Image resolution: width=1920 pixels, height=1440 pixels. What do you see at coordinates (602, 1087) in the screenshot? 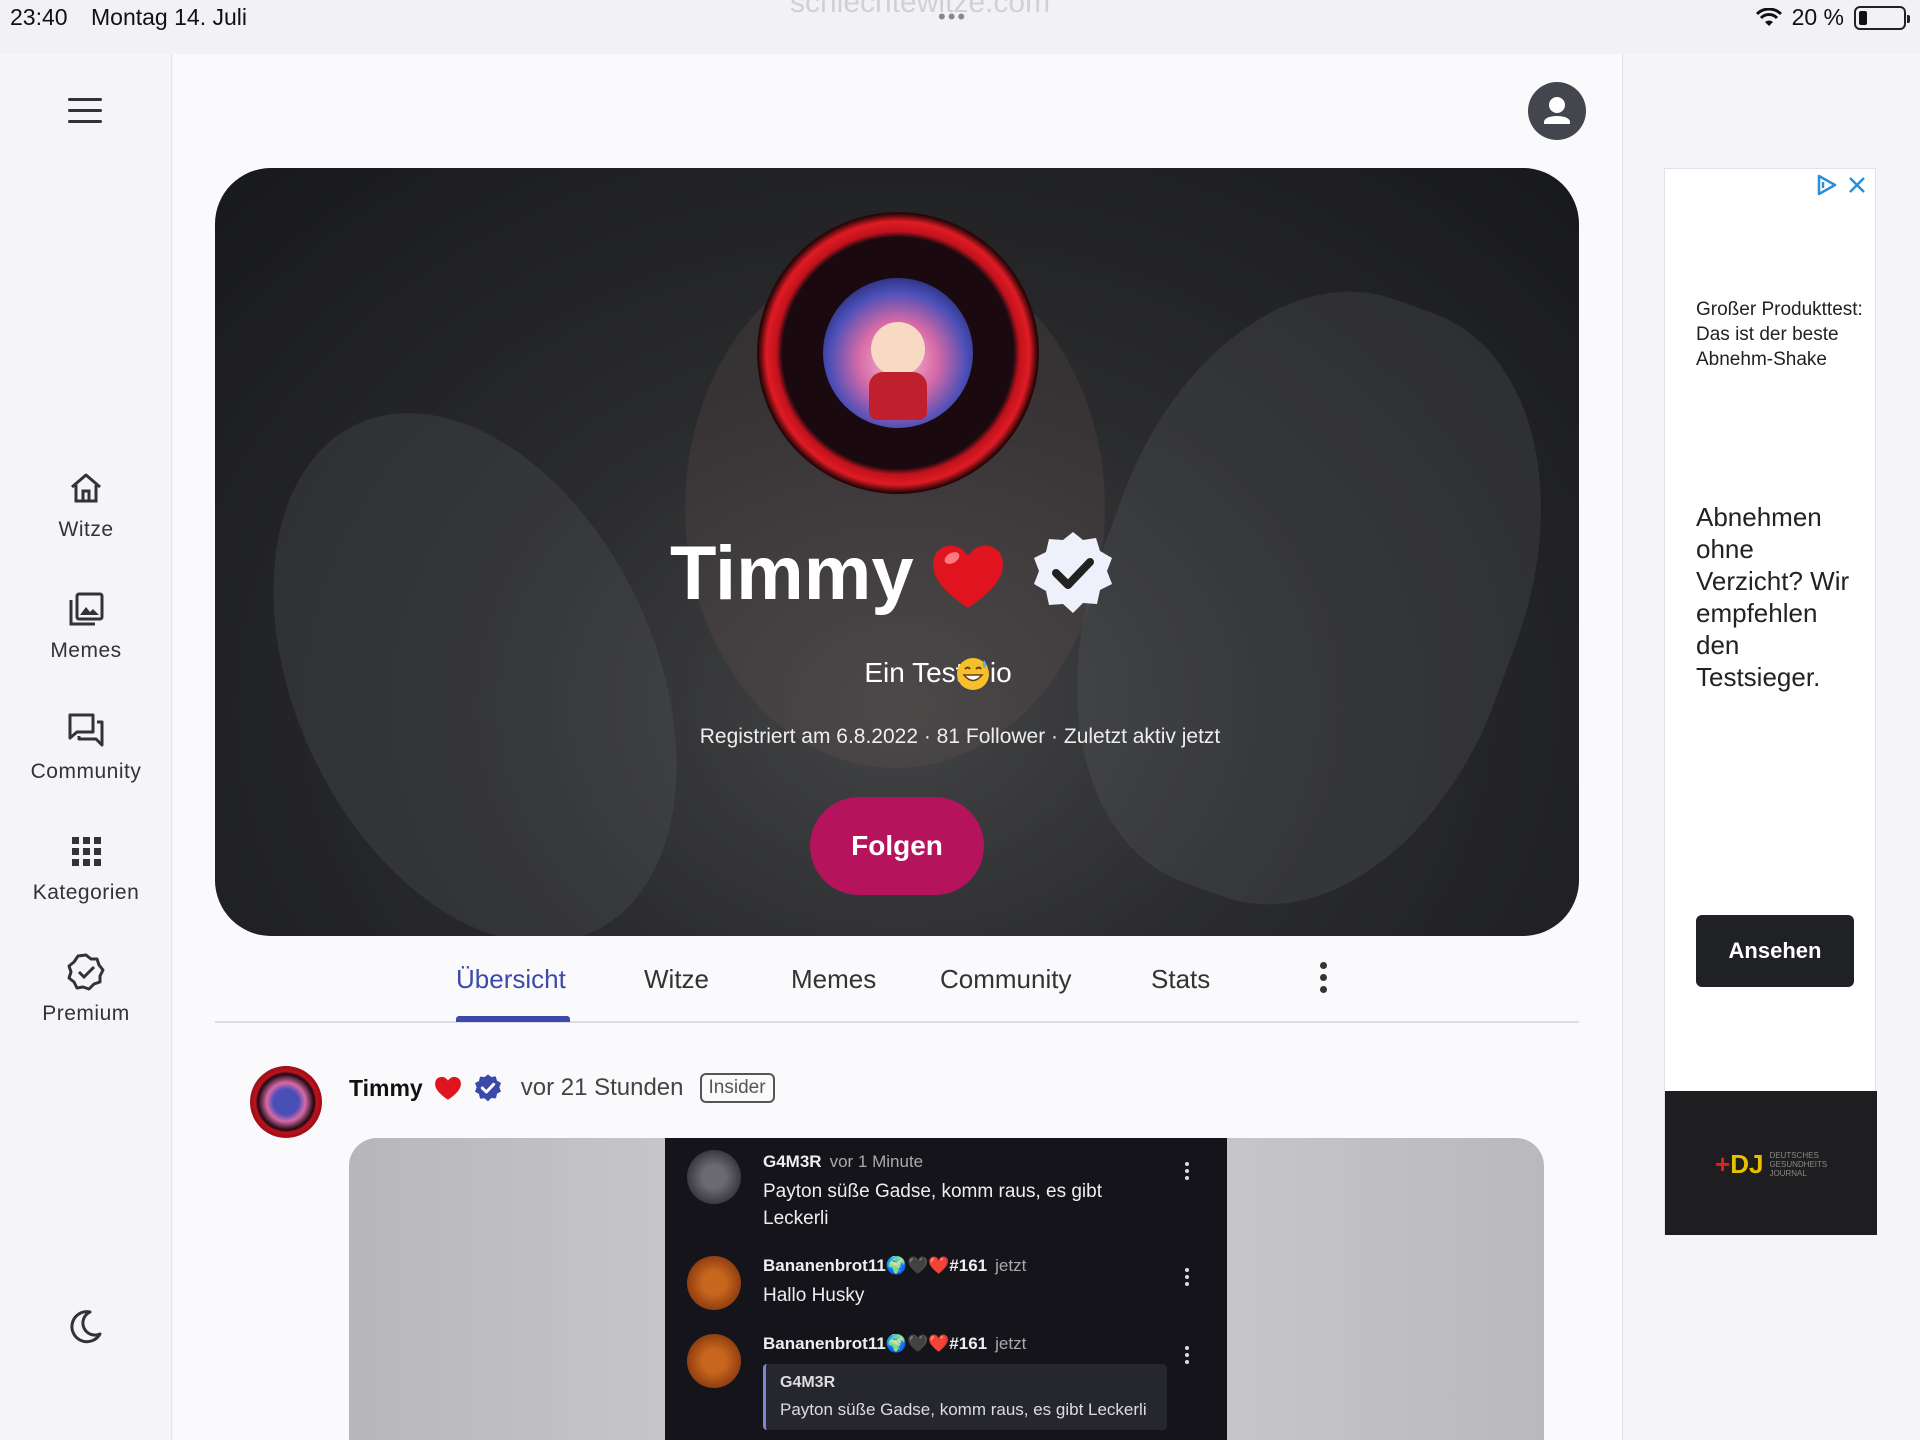
I see `post-timestamp: vor 21 Stunden` at bounding box center [602, 1087].